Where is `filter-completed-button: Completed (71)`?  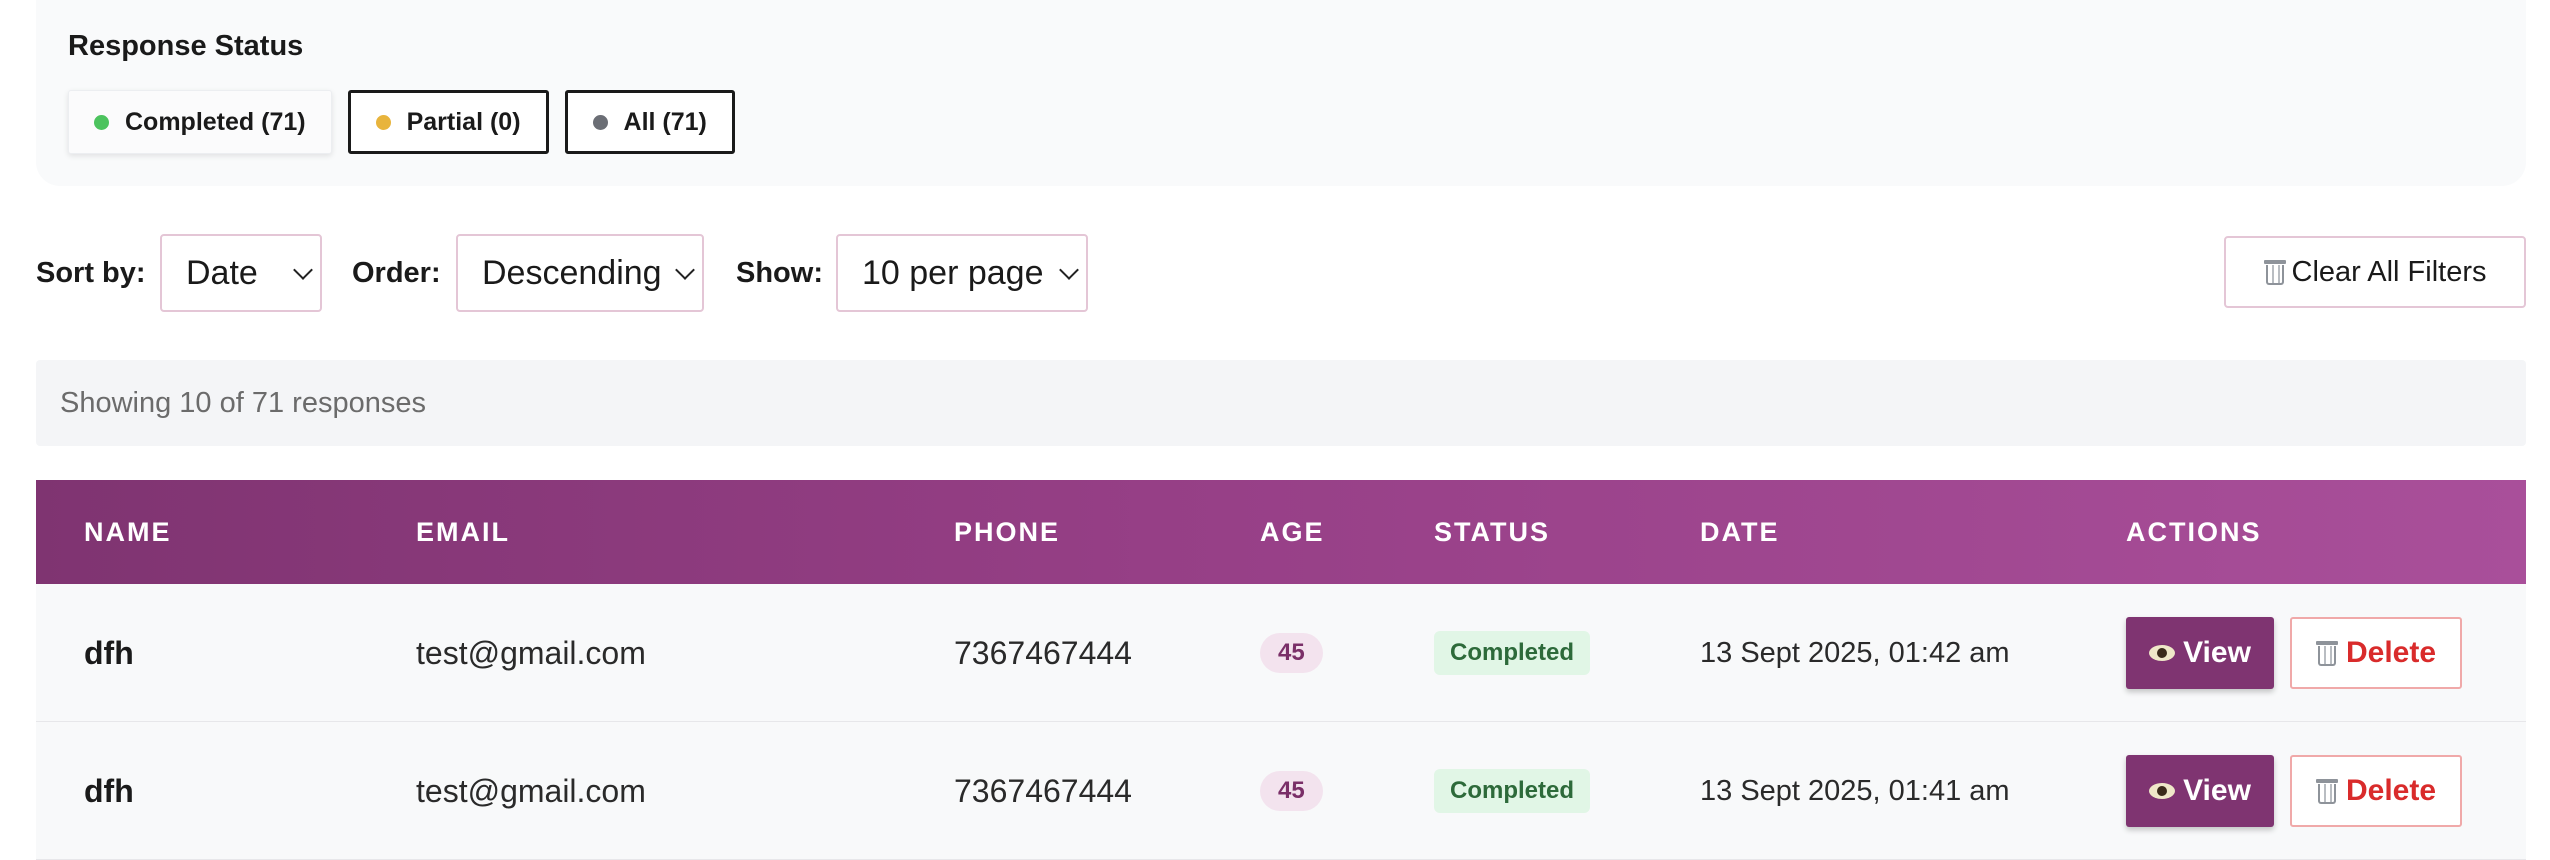 filter-completed-button: Completed (71) is located at coordinates (200, 122).